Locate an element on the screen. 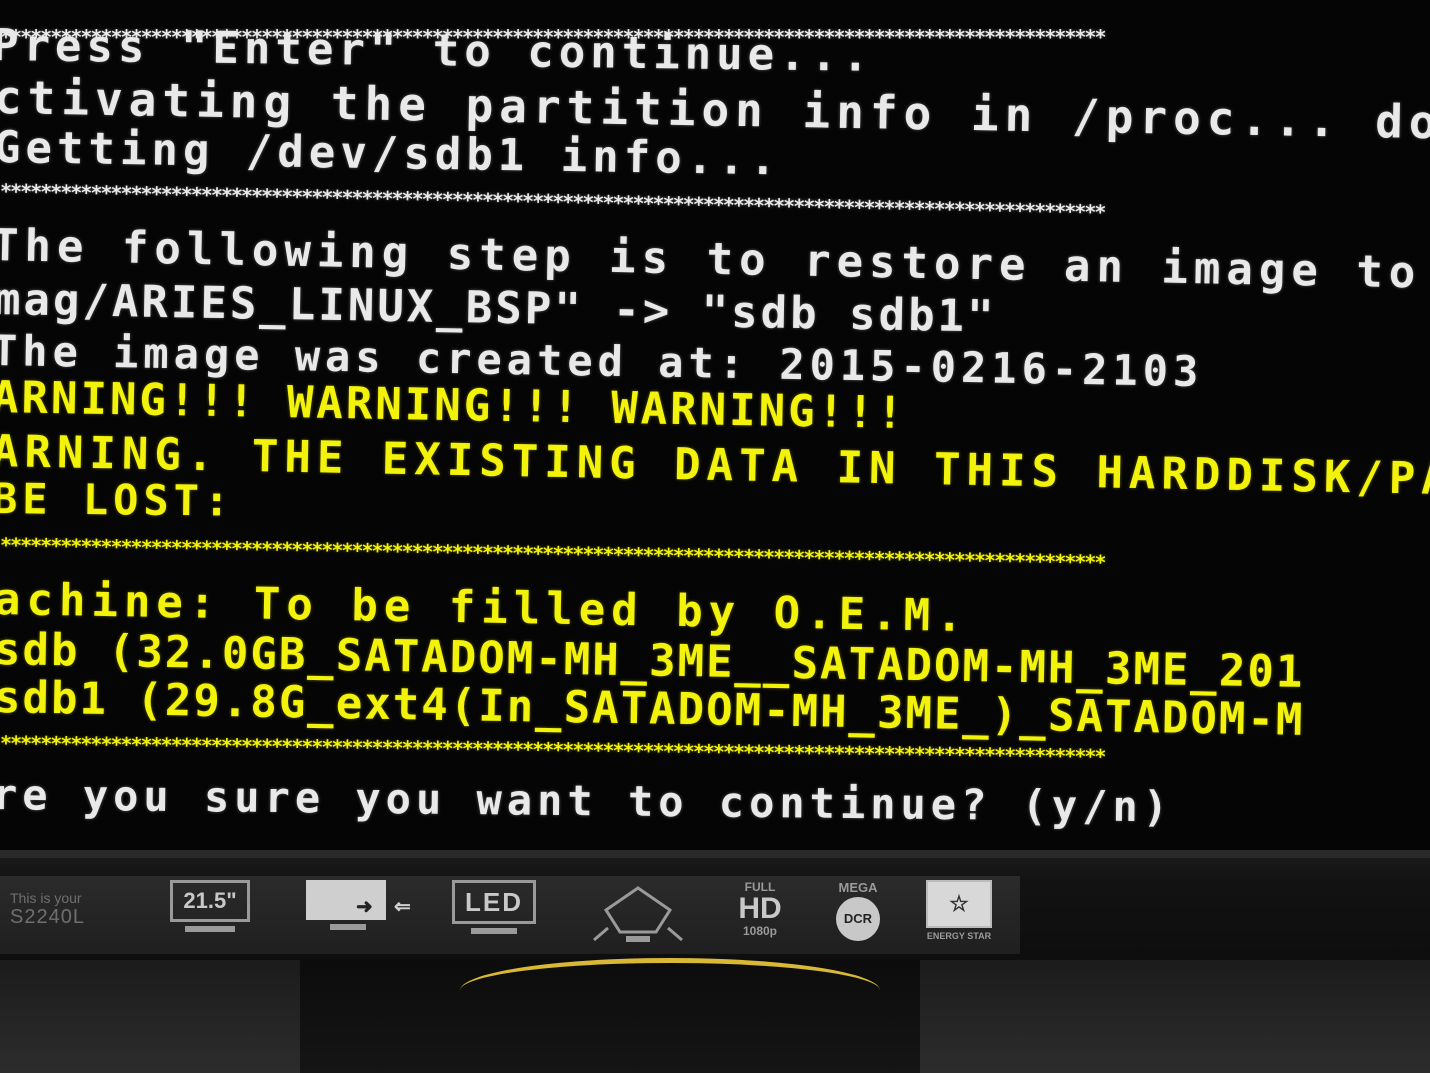 Image resolution: width=1430 pixels, height=1073 pixels. energy-star-badge: ☆ ENERGY STAR is located at coordinates (959, 913).